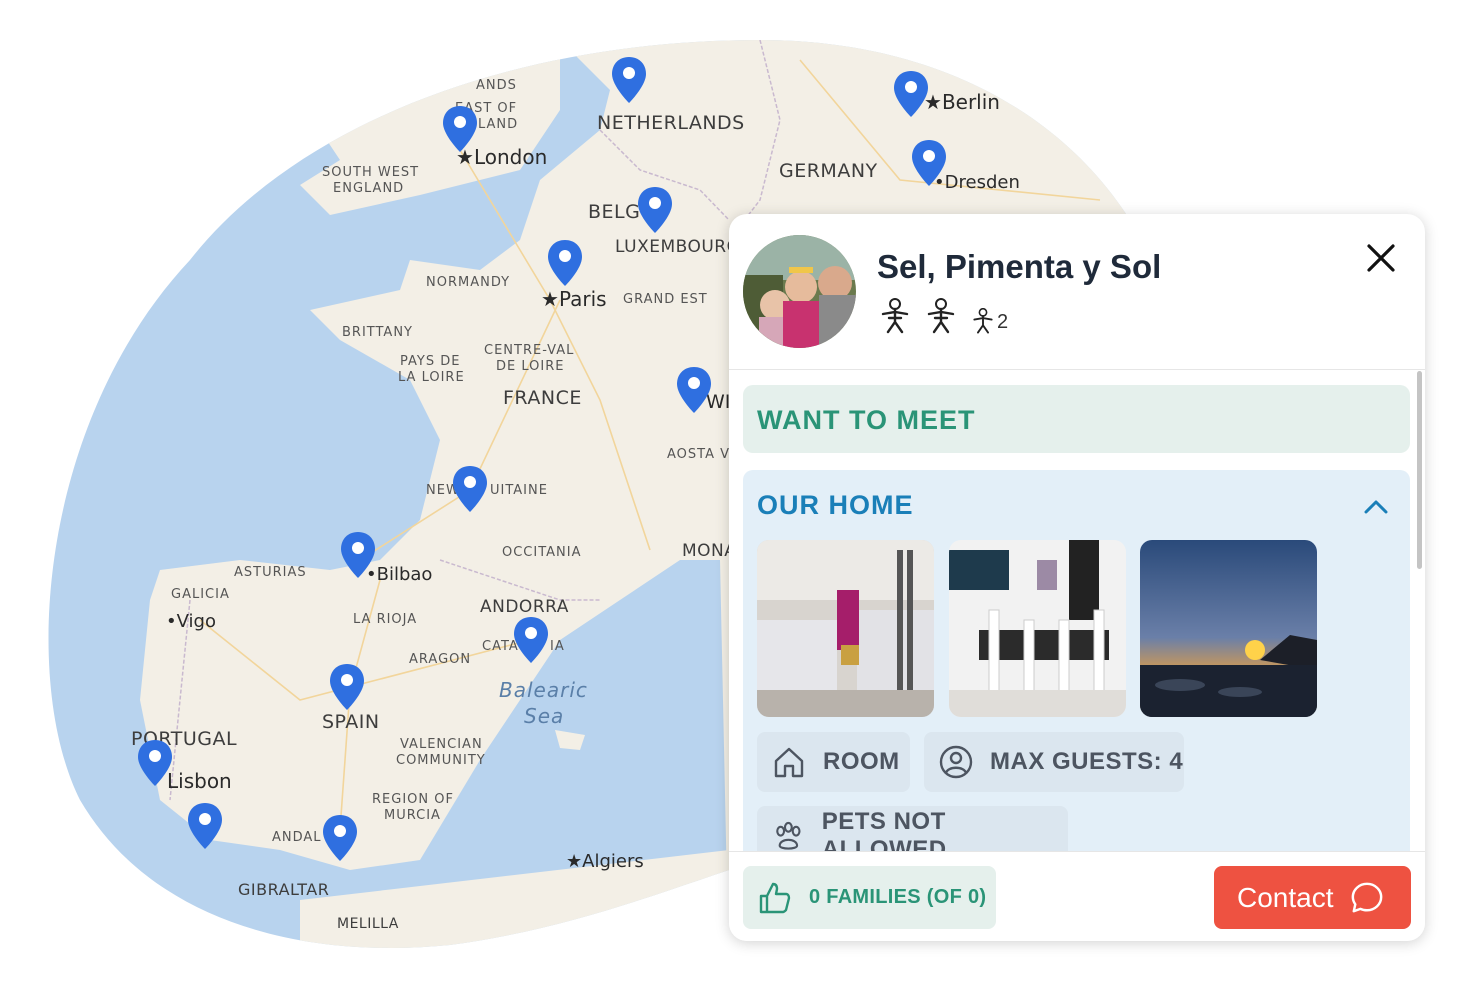  What do you see at coordinates (385, 619) in the screenshot?
I see `region-label: LA RIOJA` at bounding box center [385, 619].